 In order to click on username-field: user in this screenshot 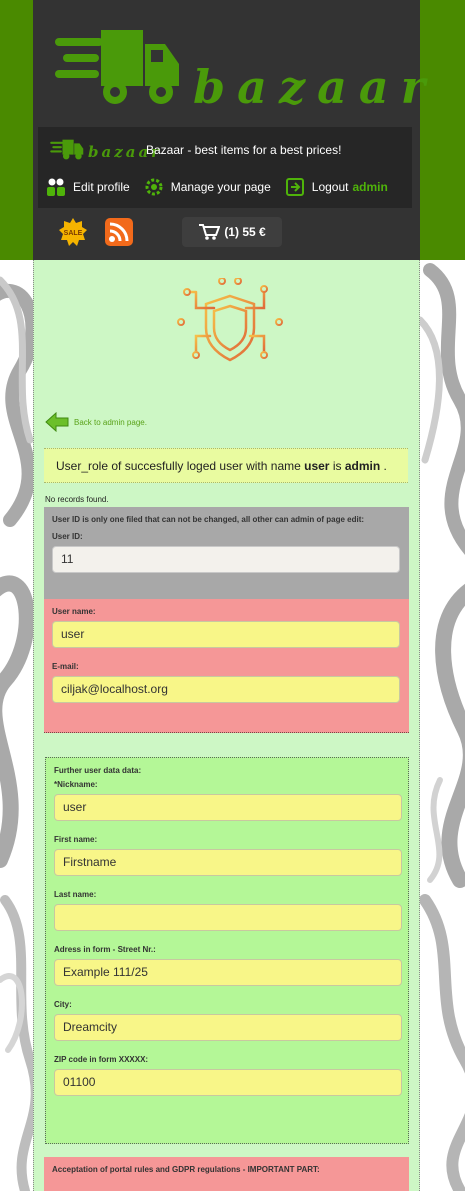, I will do `click(226, 634)`.